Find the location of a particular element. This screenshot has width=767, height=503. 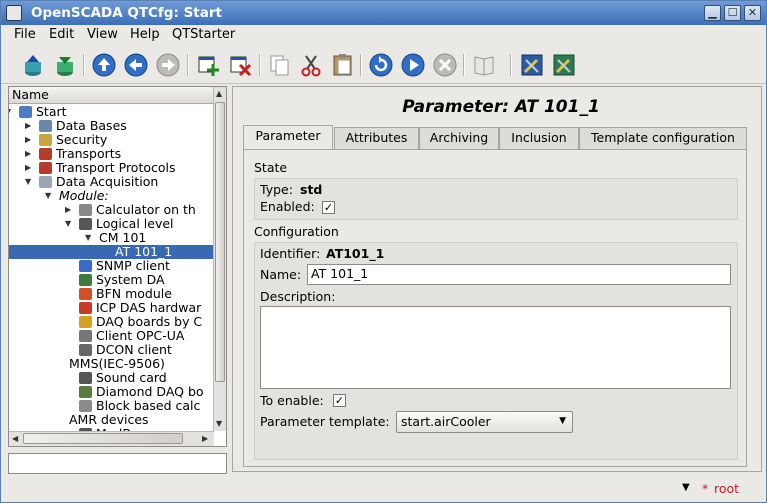

parameter-template-label: Parameter template: is located at coordinates (325, 421).